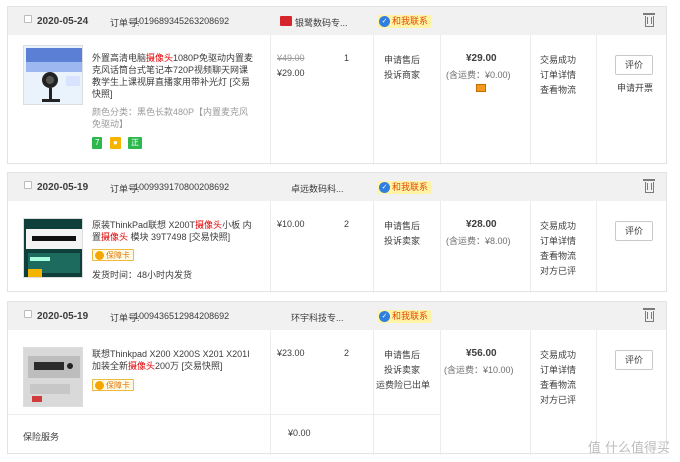 This screenshot has width=680, height=462. I want to click on badge-genuine: 正, so click(135, 143).